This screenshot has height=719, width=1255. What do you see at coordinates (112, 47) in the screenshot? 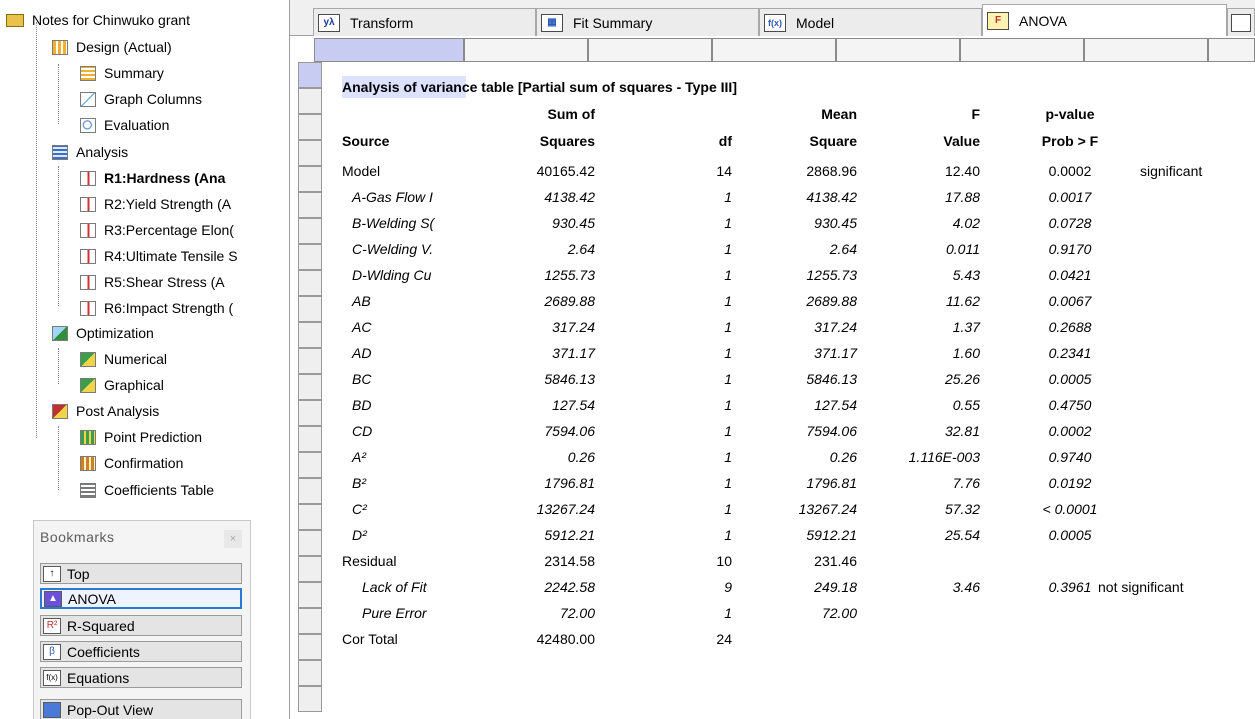
I see `tree-item-design: Design (Actual)` at bounding box center [112, 47].